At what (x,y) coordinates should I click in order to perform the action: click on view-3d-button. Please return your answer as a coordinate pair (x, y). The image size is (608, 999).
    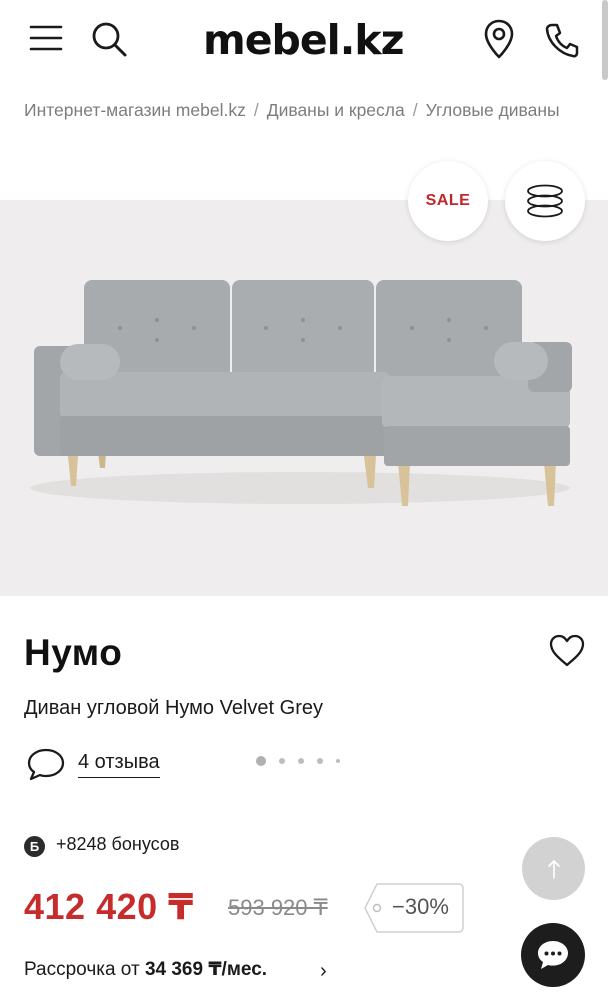
    Looking at the image, I should click on (545, 201).